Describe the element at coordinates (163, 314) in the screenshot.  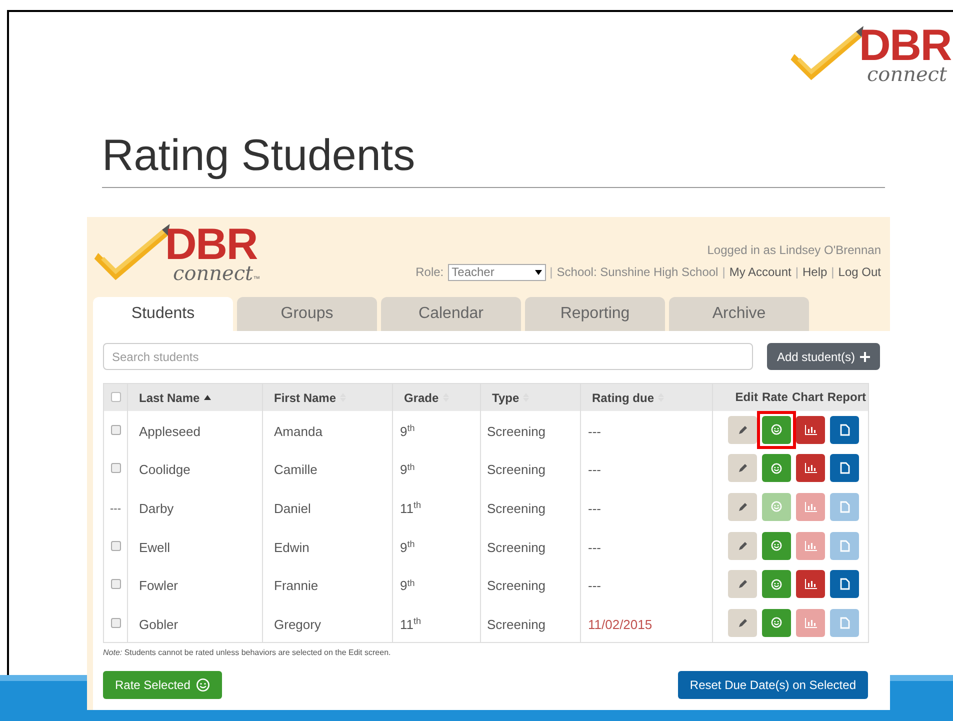
I see `tab: Students` at that location.